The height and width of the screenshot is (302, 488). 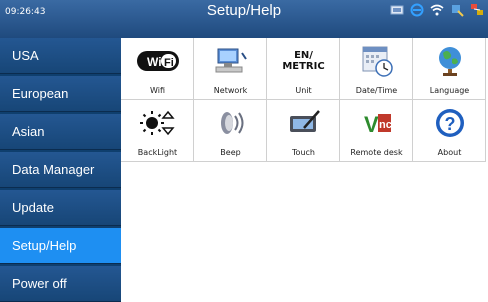 I want to click on sidebar-item-european: European, so click(x=60, y=94).